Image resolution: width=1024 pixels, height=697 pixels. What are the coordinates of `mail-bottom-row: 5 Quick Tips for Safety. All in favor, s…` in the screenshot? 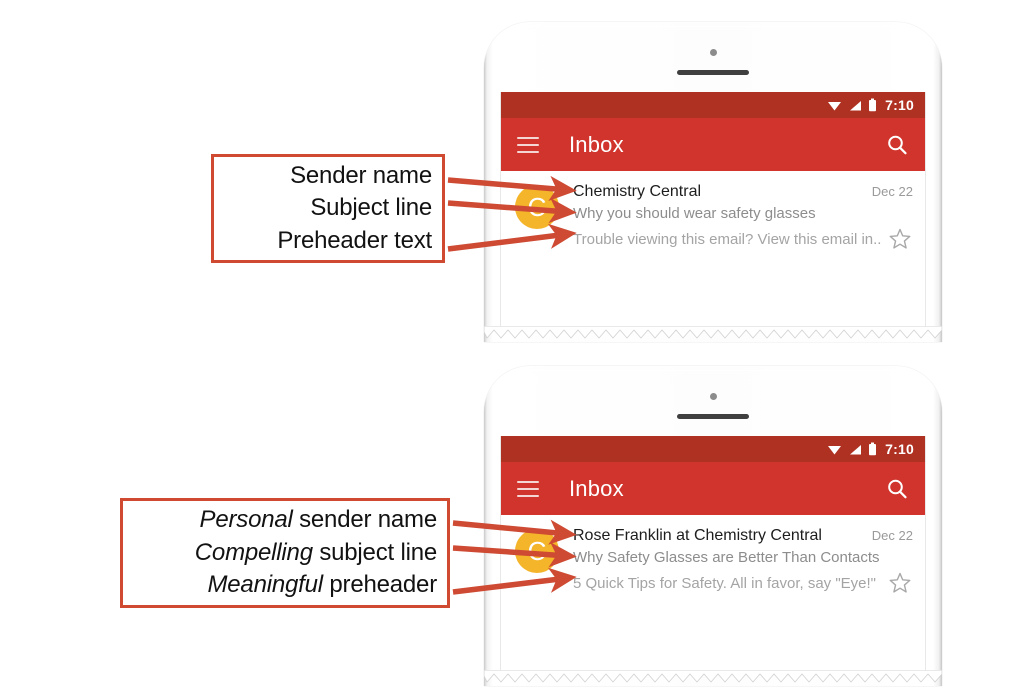 It's located at (743, 583).